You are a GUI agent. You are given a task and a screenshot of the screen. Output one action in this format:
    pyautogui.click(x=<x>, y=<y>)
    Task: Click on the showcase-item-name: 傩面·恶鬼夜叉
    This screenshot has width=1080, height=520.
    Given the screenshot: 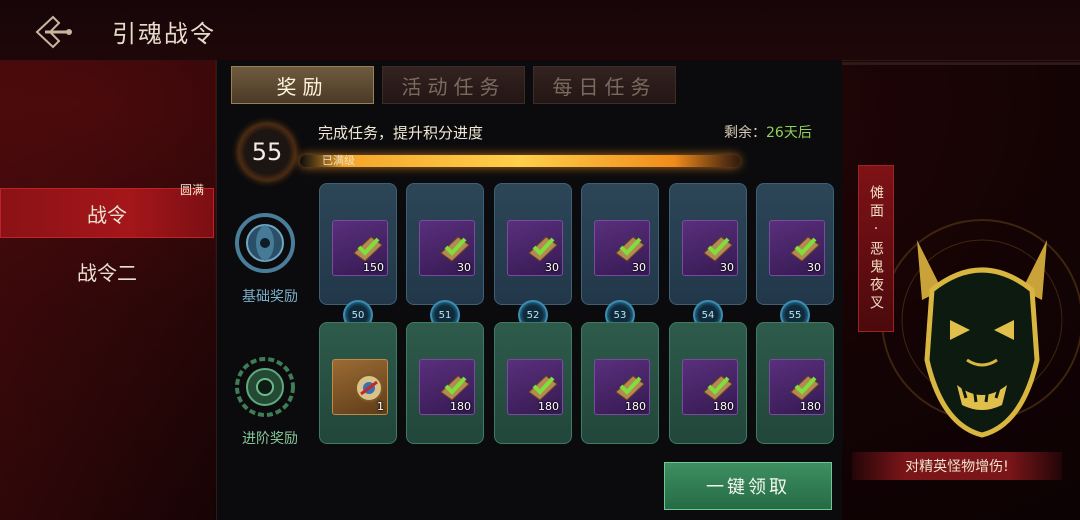 What is the action you would take?
    pyautogui.click(x=876, y=248)
    